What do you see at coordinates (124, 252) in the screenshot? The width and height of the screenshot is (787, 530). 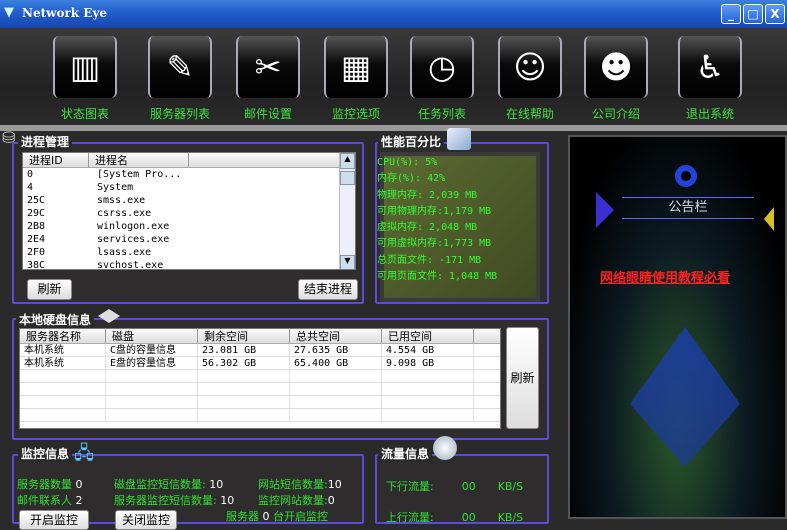 I see `process-name: lsass.exe` at bounding box center [124, 252].